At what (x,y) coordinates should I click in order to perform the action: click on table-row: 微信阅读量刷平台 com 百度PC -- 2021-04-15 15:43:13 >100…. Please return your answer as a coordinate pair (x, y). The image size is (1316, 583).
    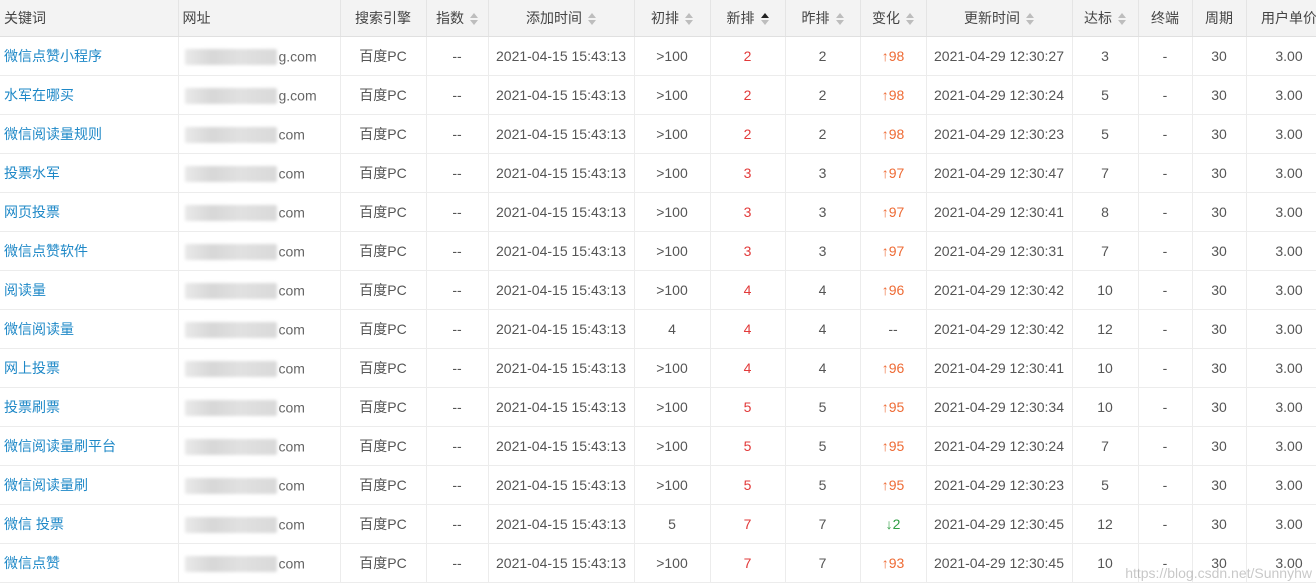
    Looking at the image, I should click on (658, 446).